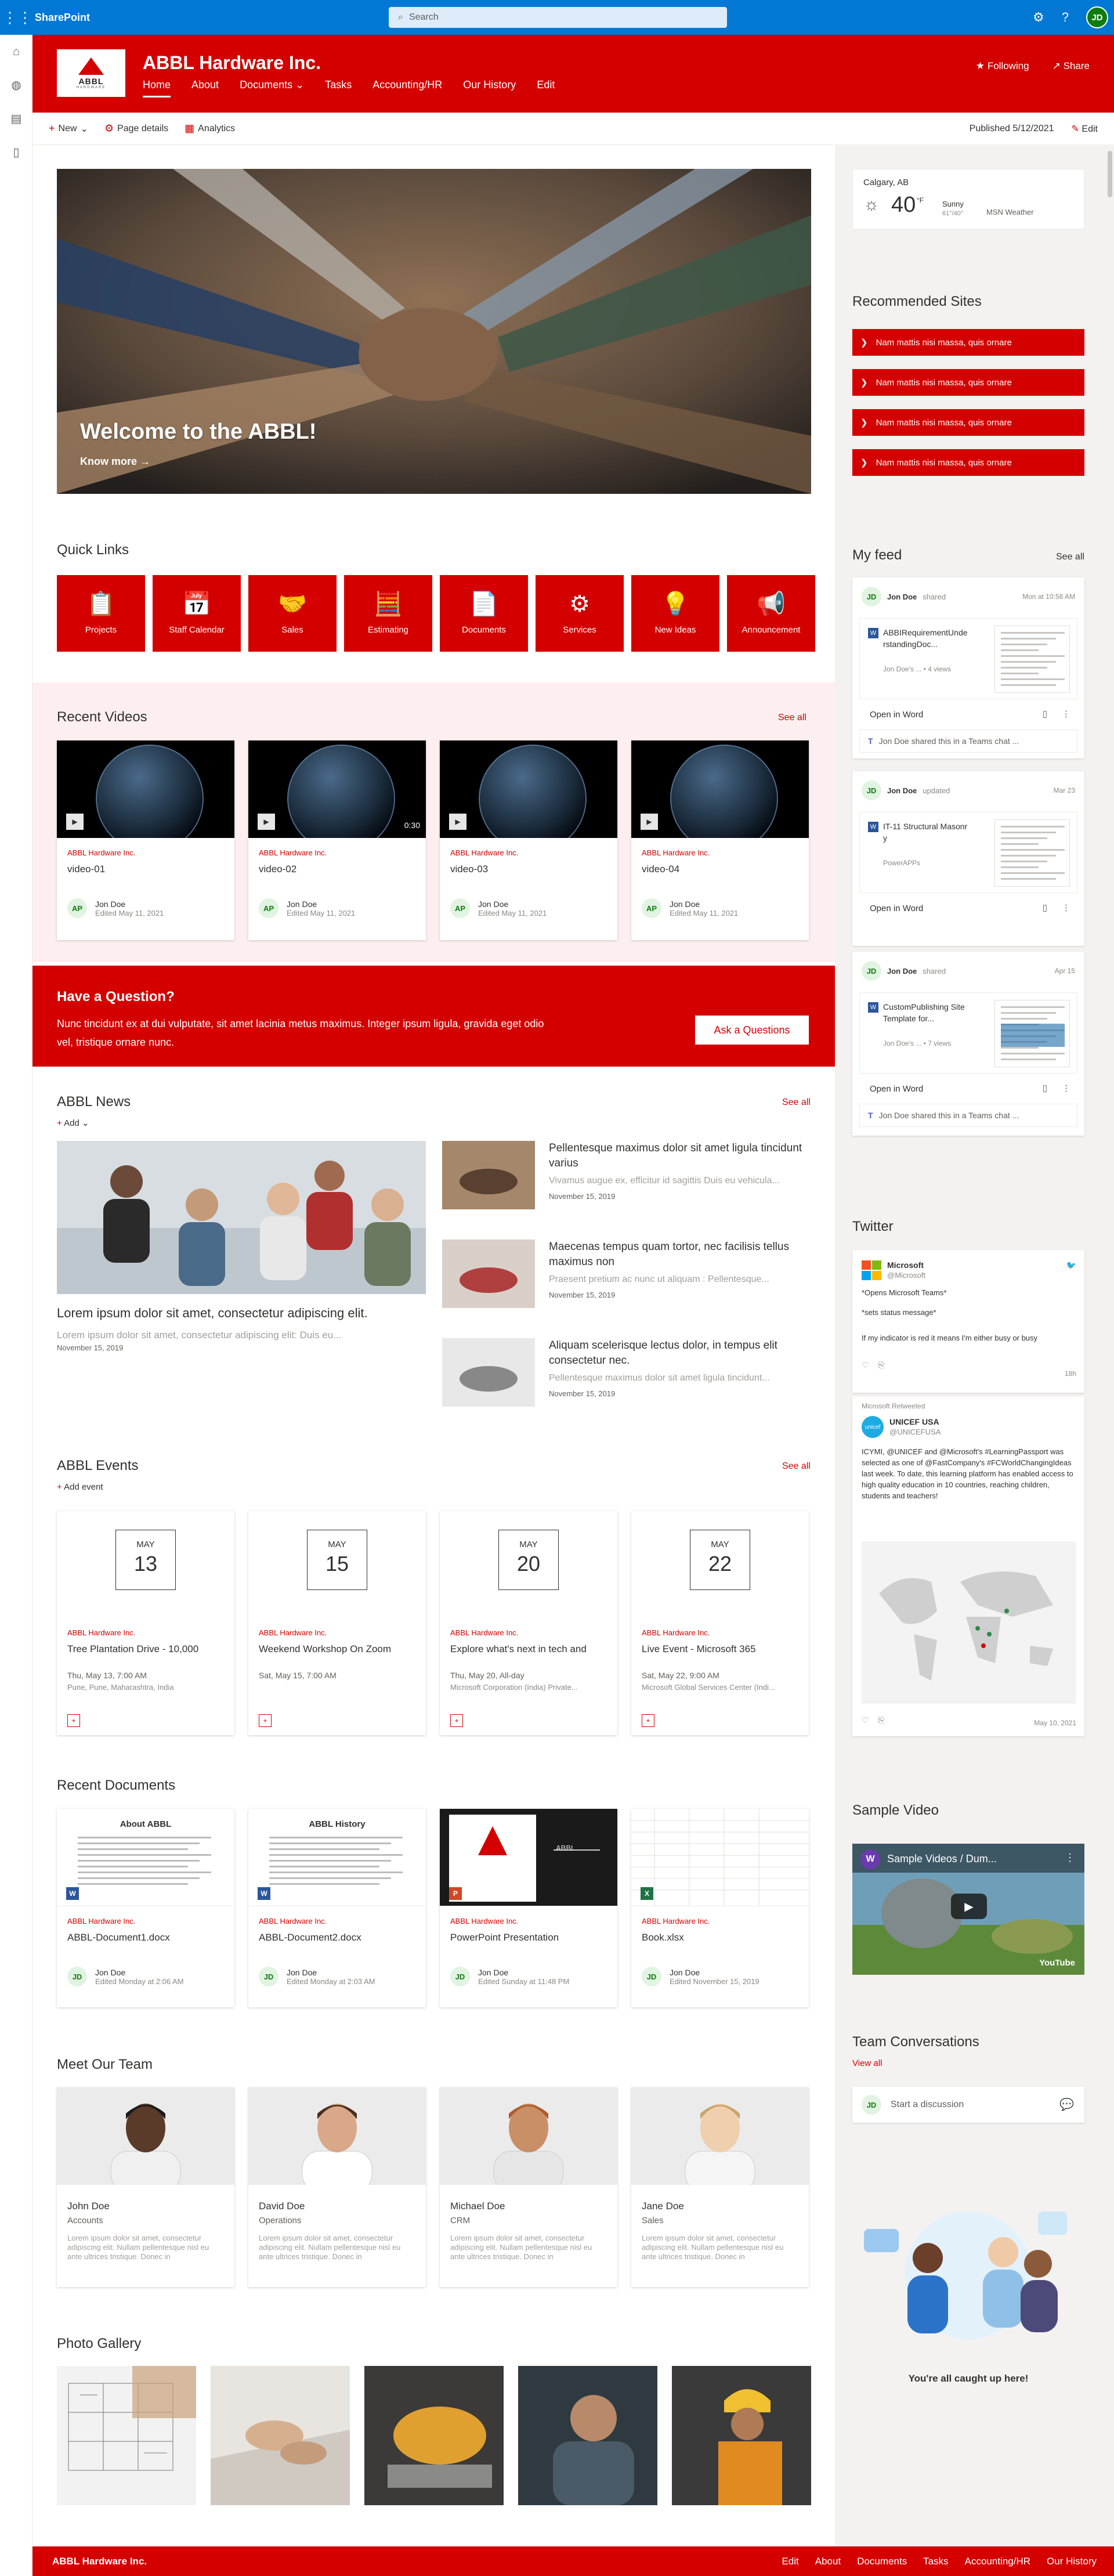 The image size is (1114, 2576). I want to click on document-thumbnail: ABBL P, so click(528, 1857).